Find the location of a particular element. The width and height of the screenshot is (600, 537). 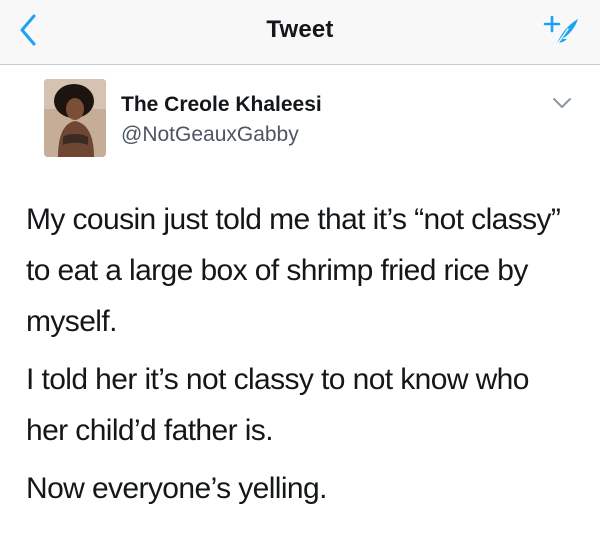

tweet-menu-button is located at coordinates (562, 103).